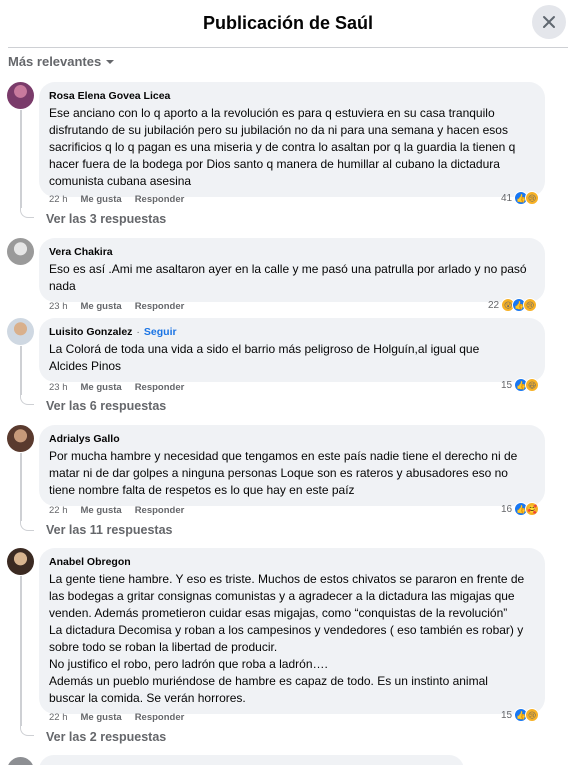  I want to click on sort-dropdown: Más relevantes, so click(61, 61).